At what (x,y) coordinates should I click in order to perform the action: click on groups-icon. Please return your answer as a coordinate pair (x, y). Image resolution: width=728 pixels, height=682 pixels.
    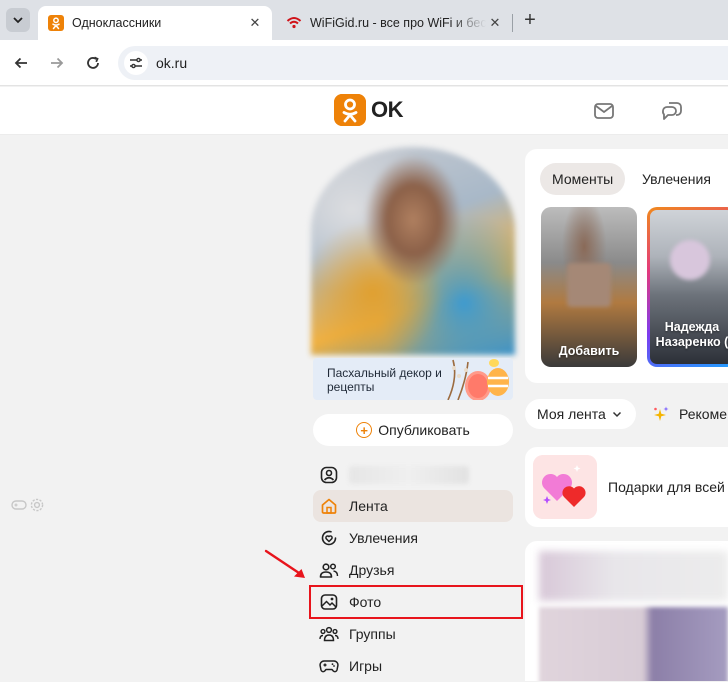
    Looking at the image, I should click on (329, 634).